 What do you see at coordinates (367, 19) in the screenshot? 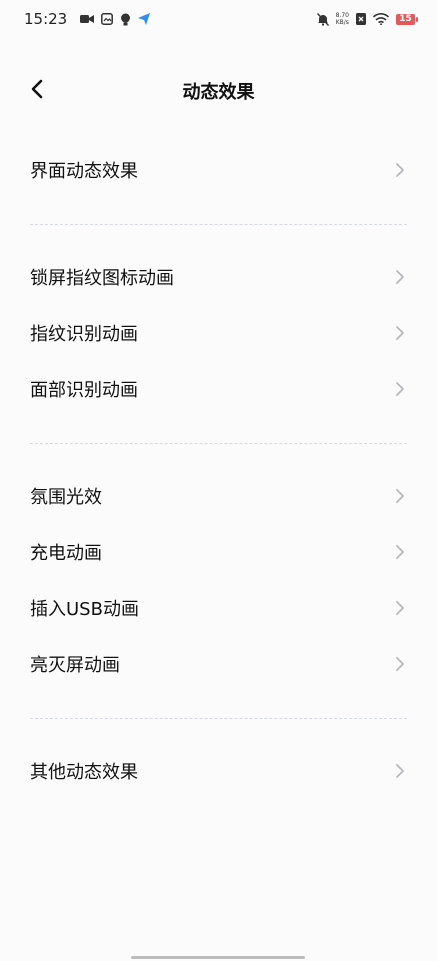
I see `status-right: 8.70 KB/s 15` at bounding box center [367, 19].